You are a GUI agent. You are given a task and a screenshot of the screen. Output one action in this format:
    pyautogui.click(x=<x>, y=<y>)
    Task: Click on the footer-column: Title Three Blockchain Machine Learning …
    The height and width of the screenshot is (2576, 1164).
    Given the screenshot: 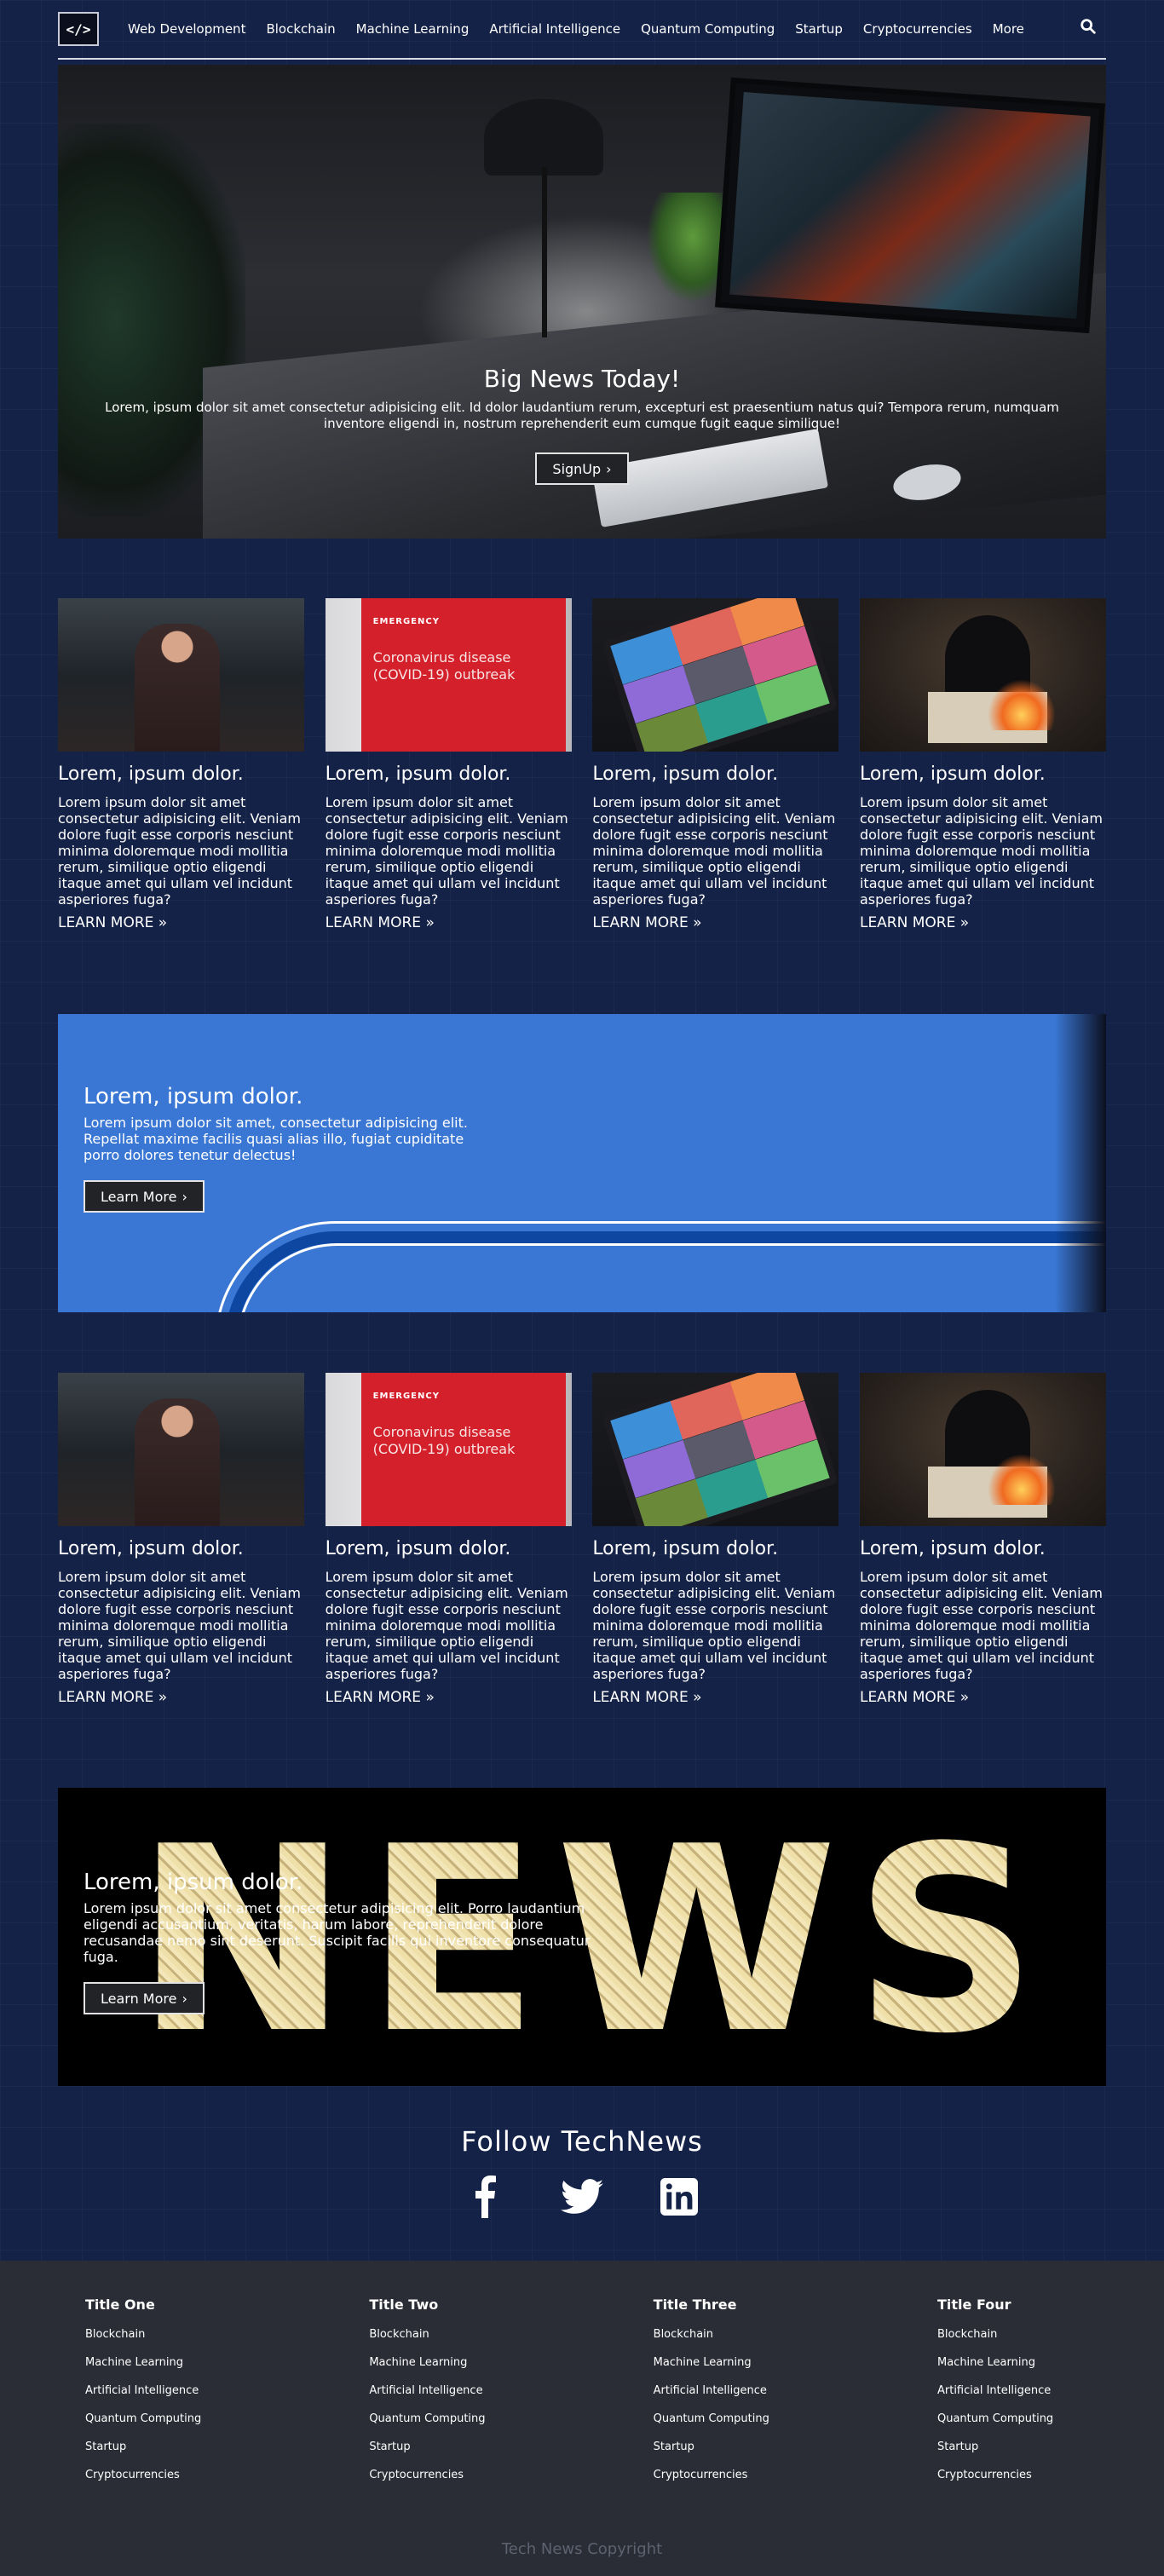 What is the action you would take?
    pyautogui.click(x=739, y=2397)
    